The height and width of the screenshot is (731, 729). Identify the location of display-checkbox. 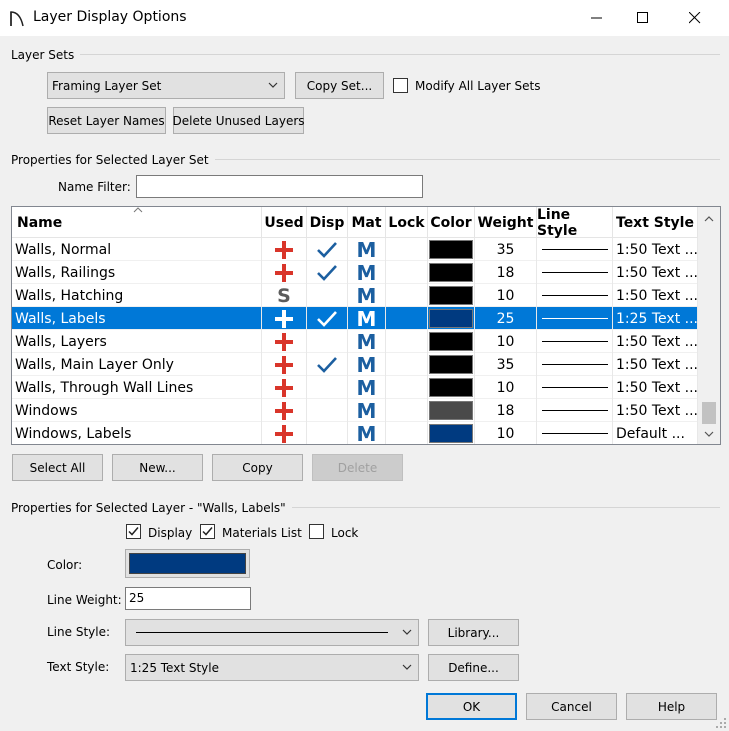
(133, 531).